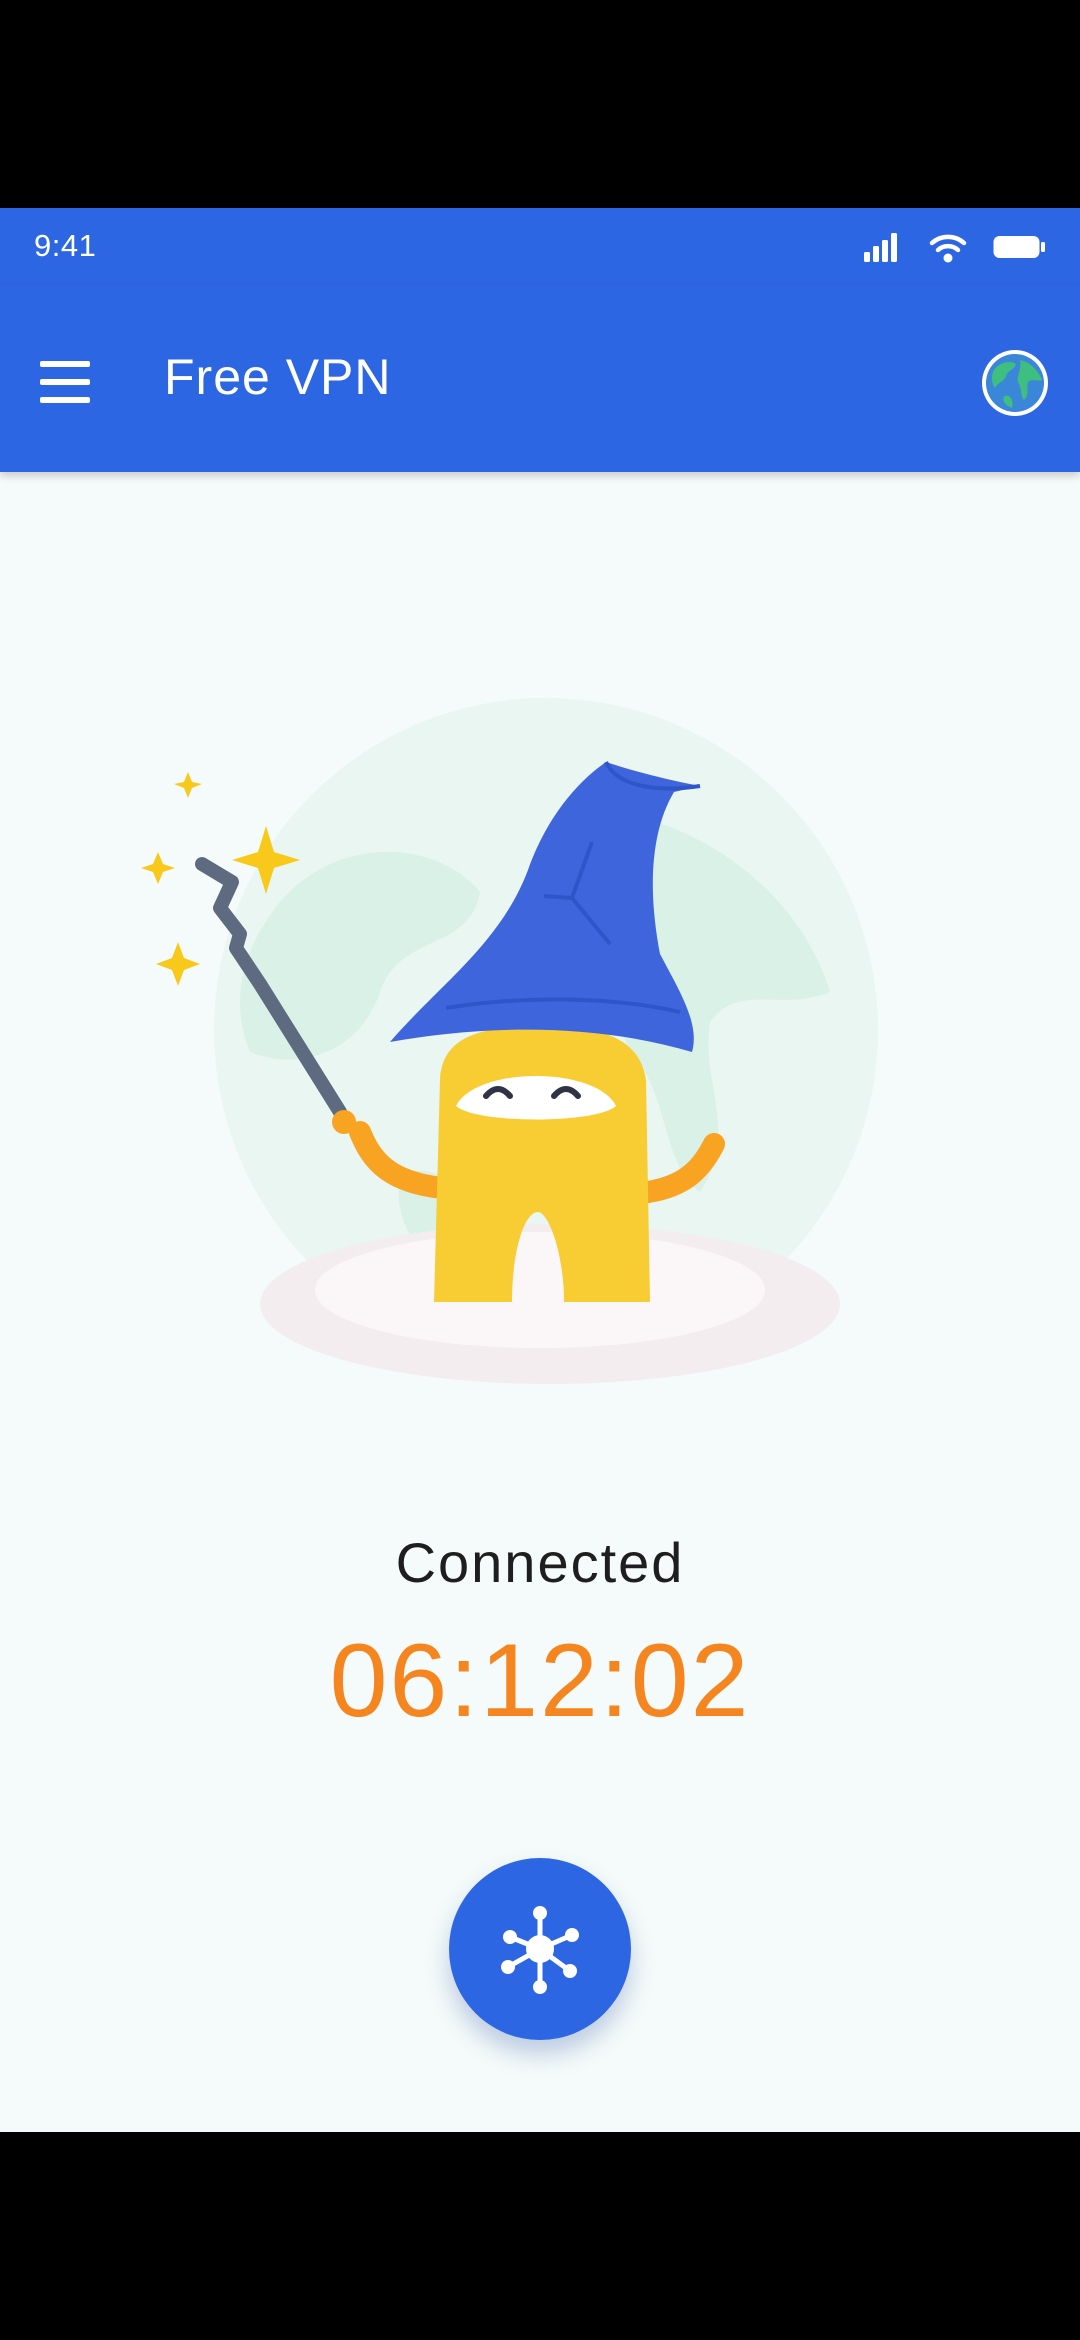 This screenshot has height=2340, width=1080. I want to click on menu-button, so click(66, 382).